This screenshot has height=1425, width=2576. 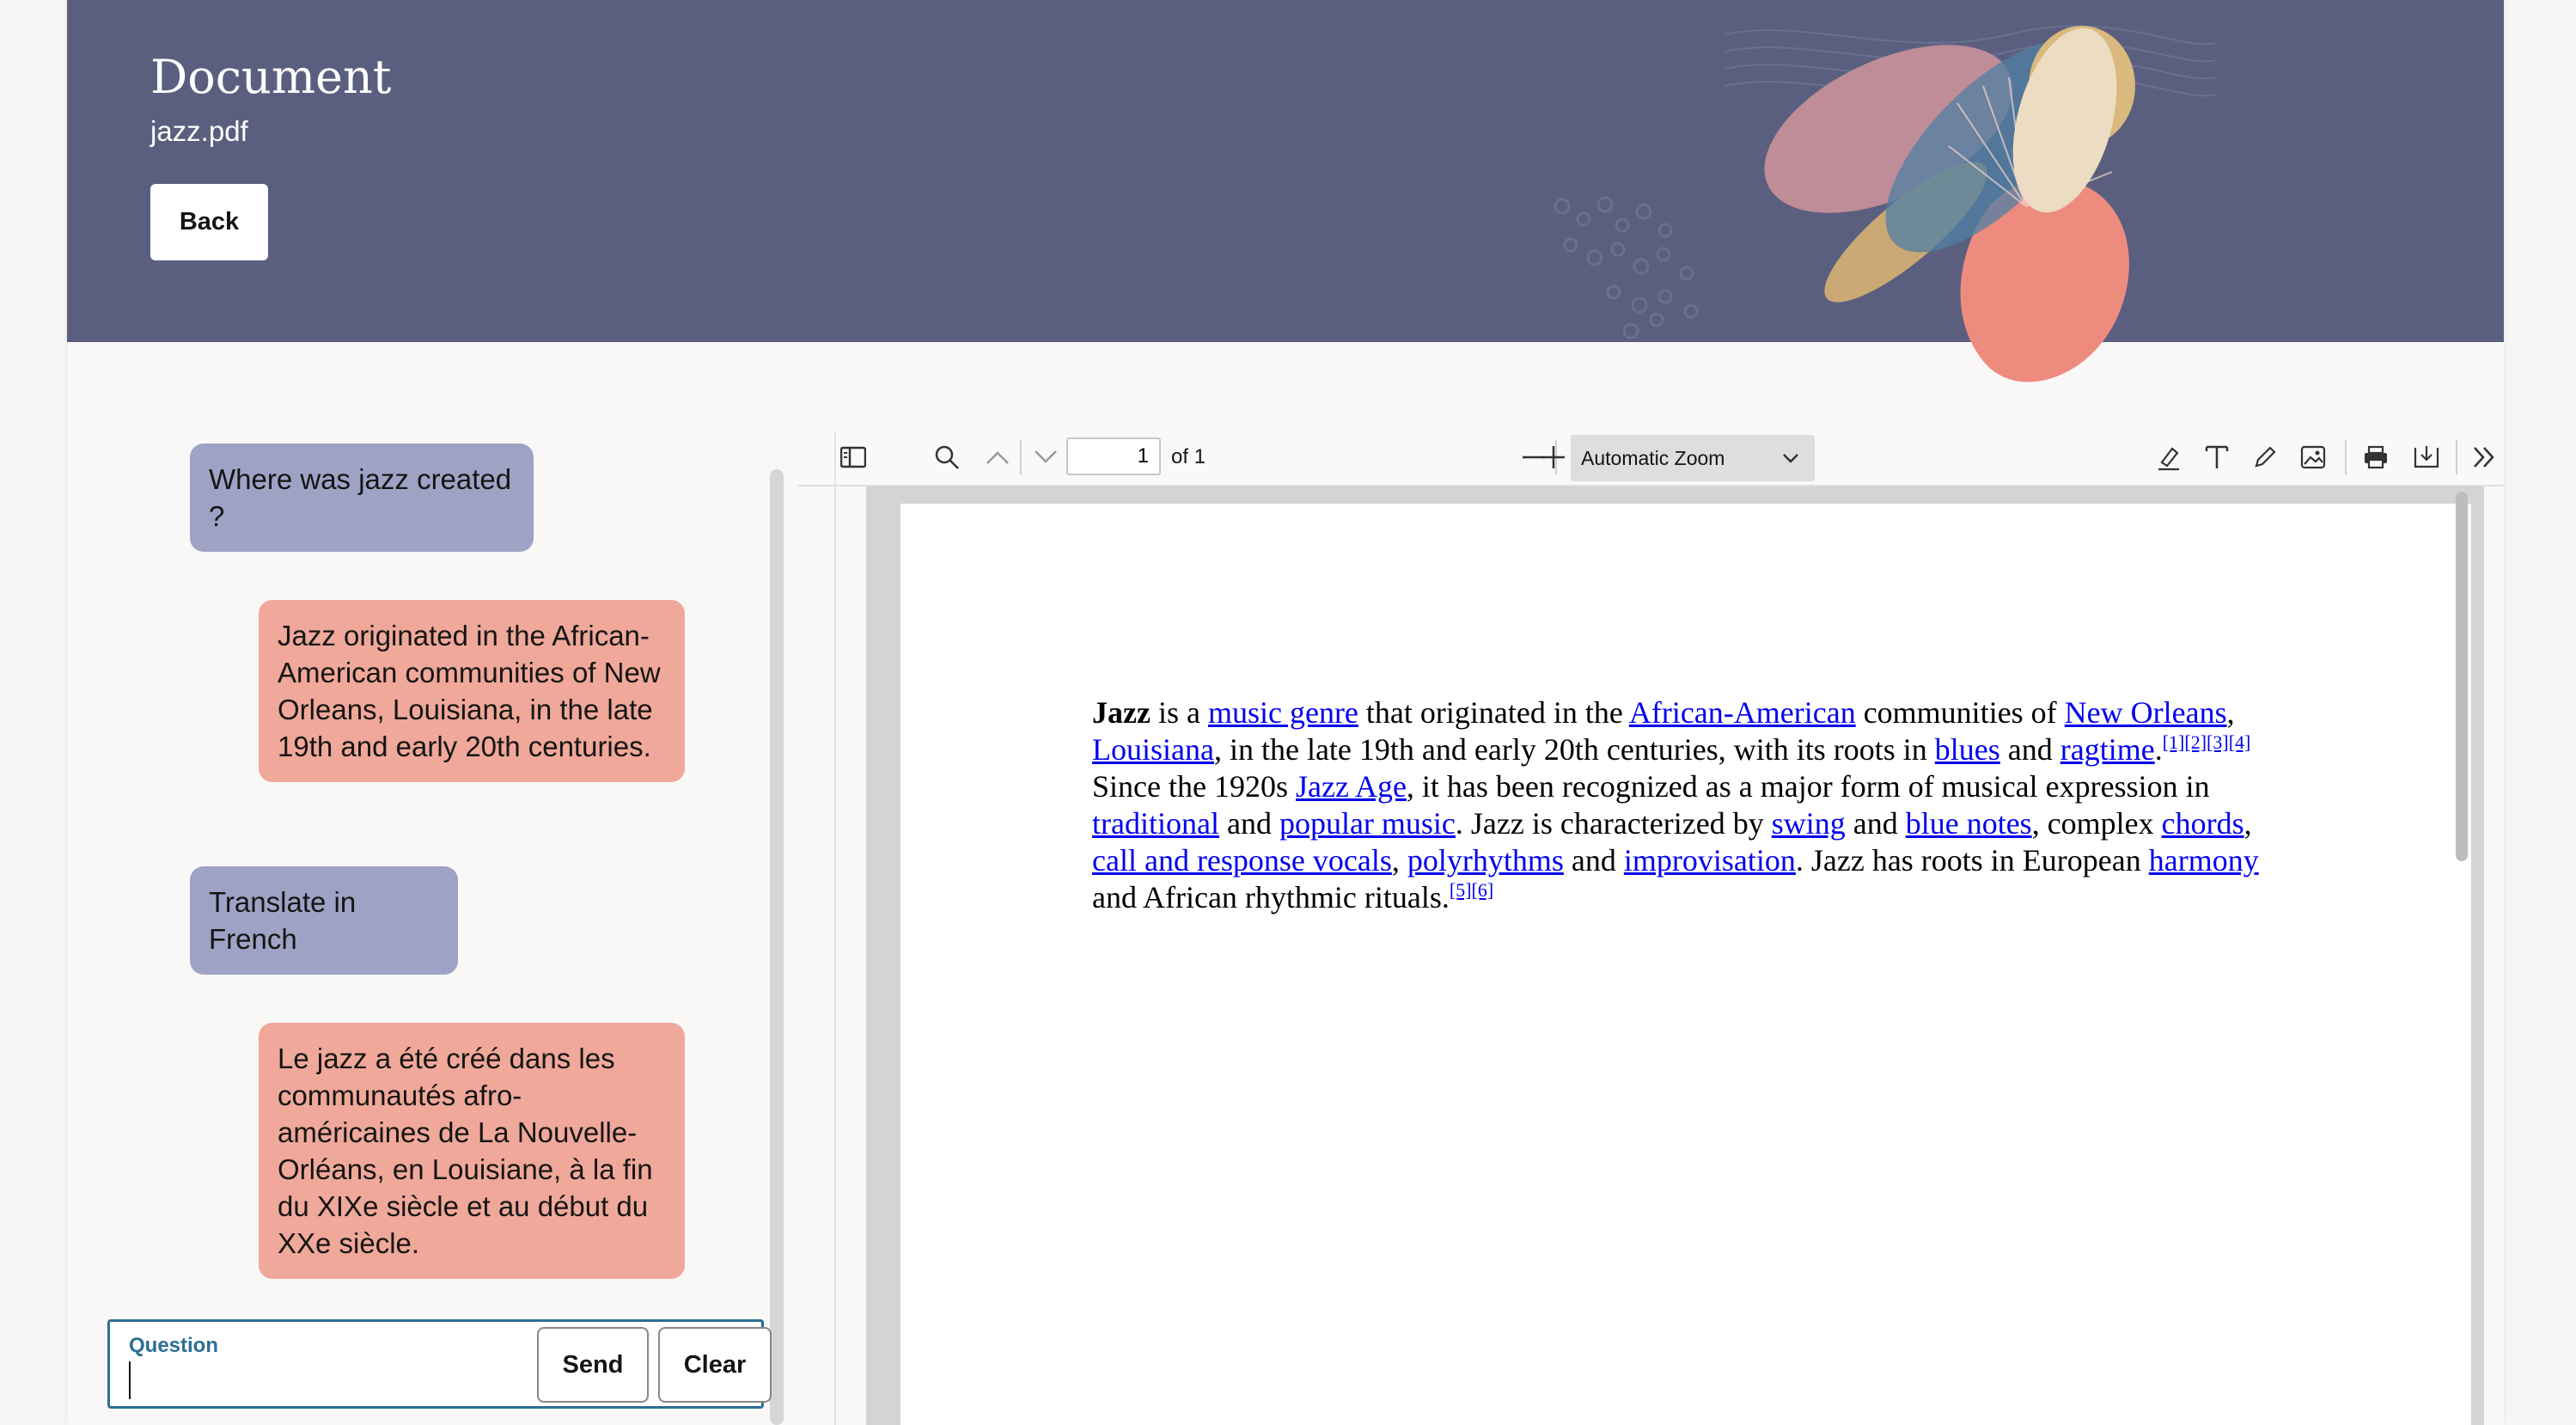 I want to click on pdf-link: music genre, so click(x=1283, y=712).